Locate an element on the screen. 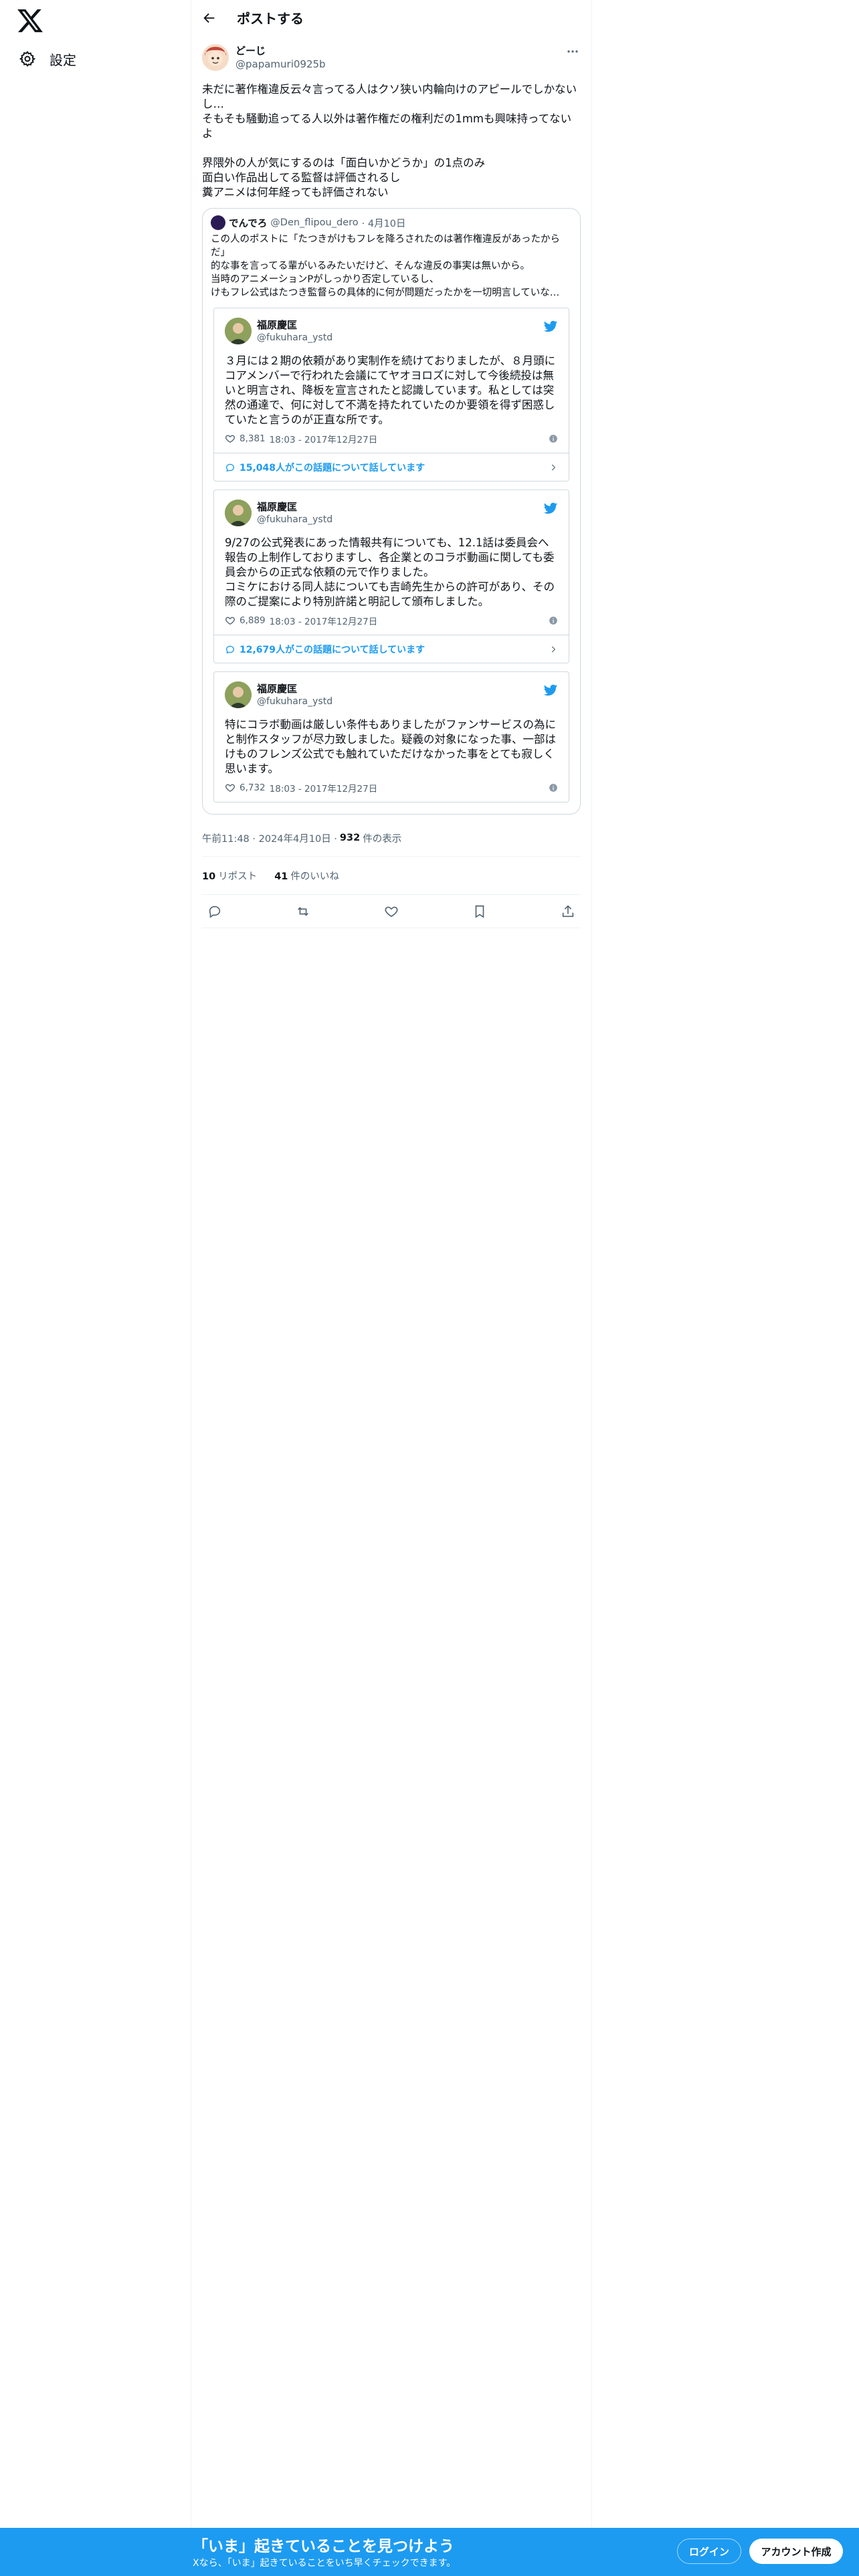 The width and height of the screenshot is (859, 2576). post-time: 午前11:48 · 2024年4月10日 · is located at coordinates (269, 838).